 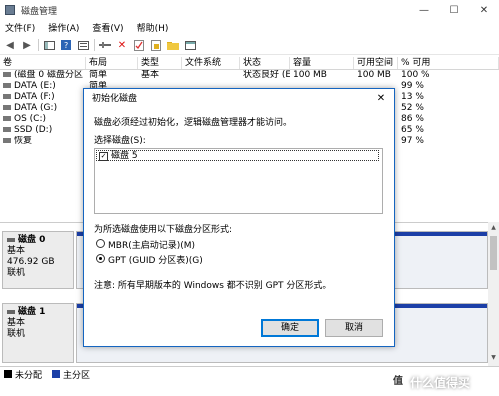 I want to click on watermark-text: 什么值得买, so click(x=440, y=382).